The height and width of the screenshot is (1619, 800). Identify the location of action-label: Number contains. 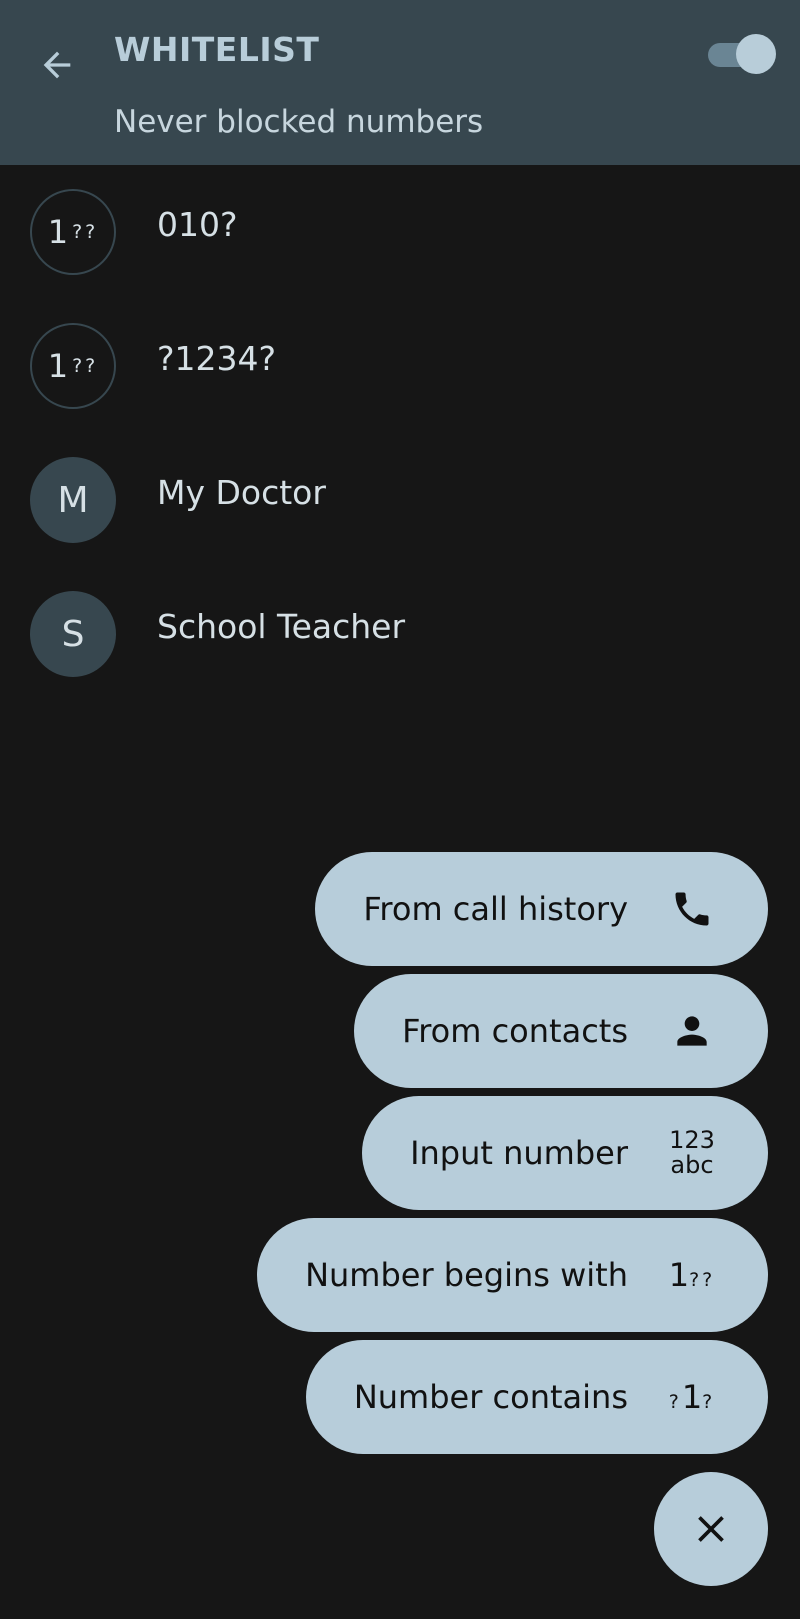
(490, 1397).